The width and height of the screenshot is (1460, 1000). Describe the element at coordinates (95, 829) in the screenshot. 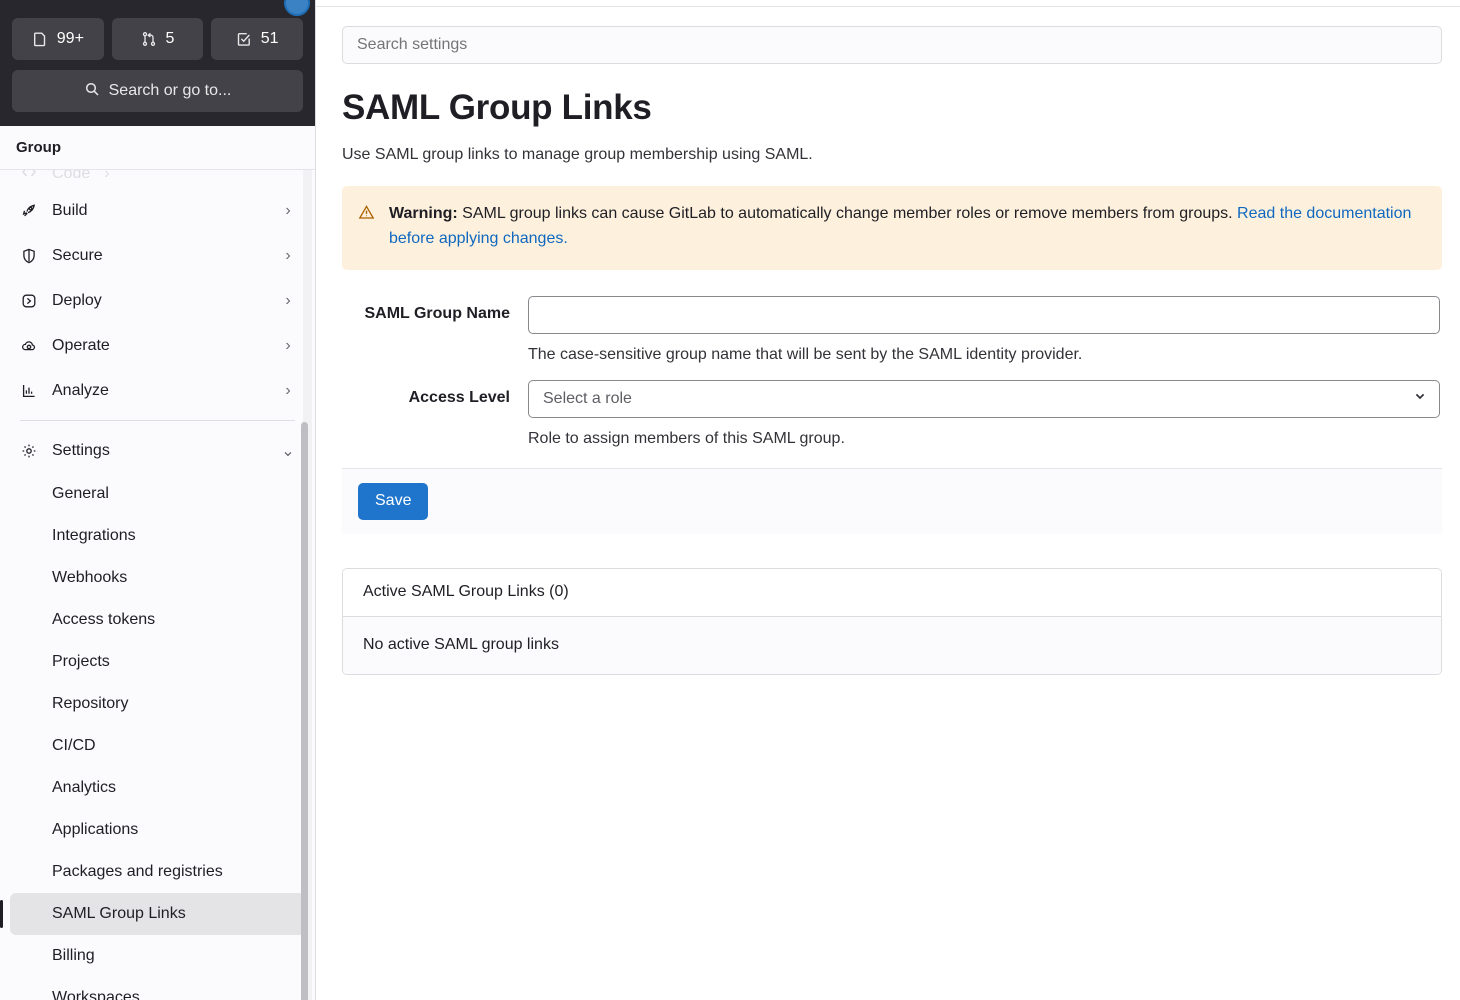

I see `sidebar-item-applications-label: Applications` at that location.